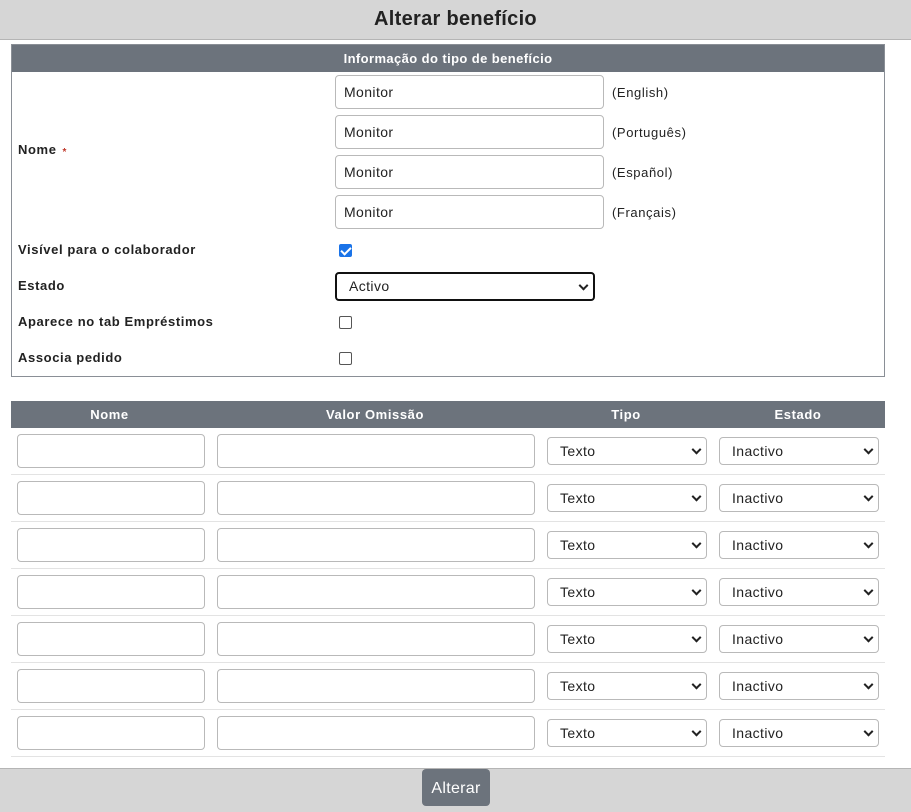 Image resolution: width=911 pixels, height=812 pixels. Describe the element at coordinates (649, 132) in the screenshot. I see `lang-portuguese-label: (Português)` at that location.